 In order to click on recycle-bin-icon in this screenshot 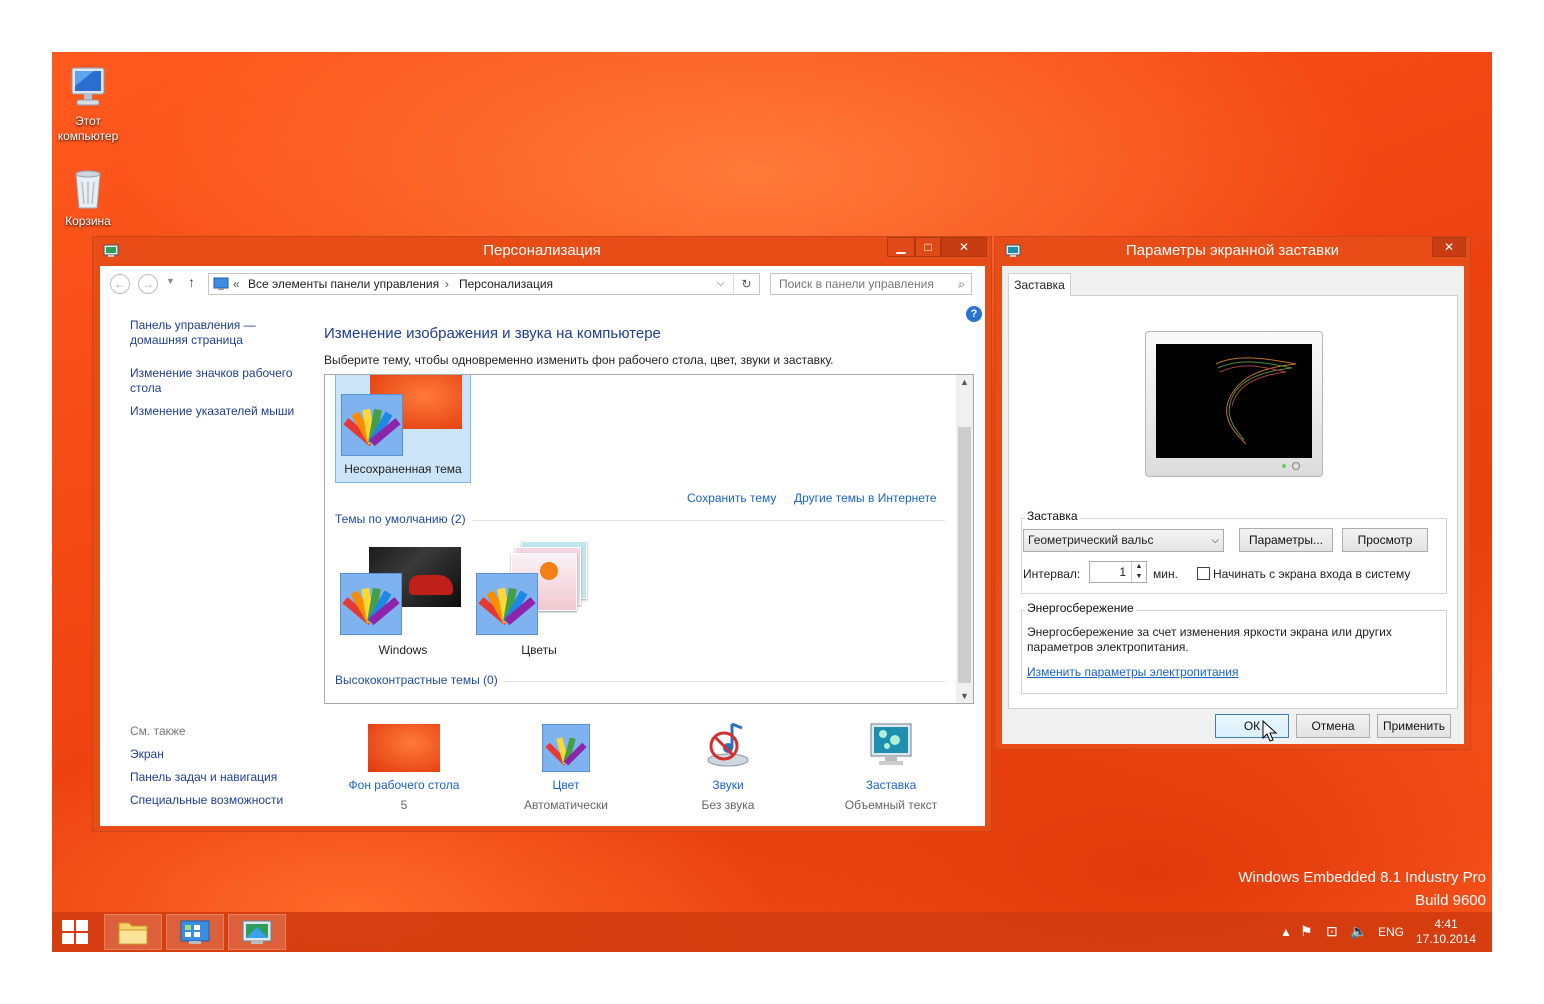, I will do `click(88, 188)`.